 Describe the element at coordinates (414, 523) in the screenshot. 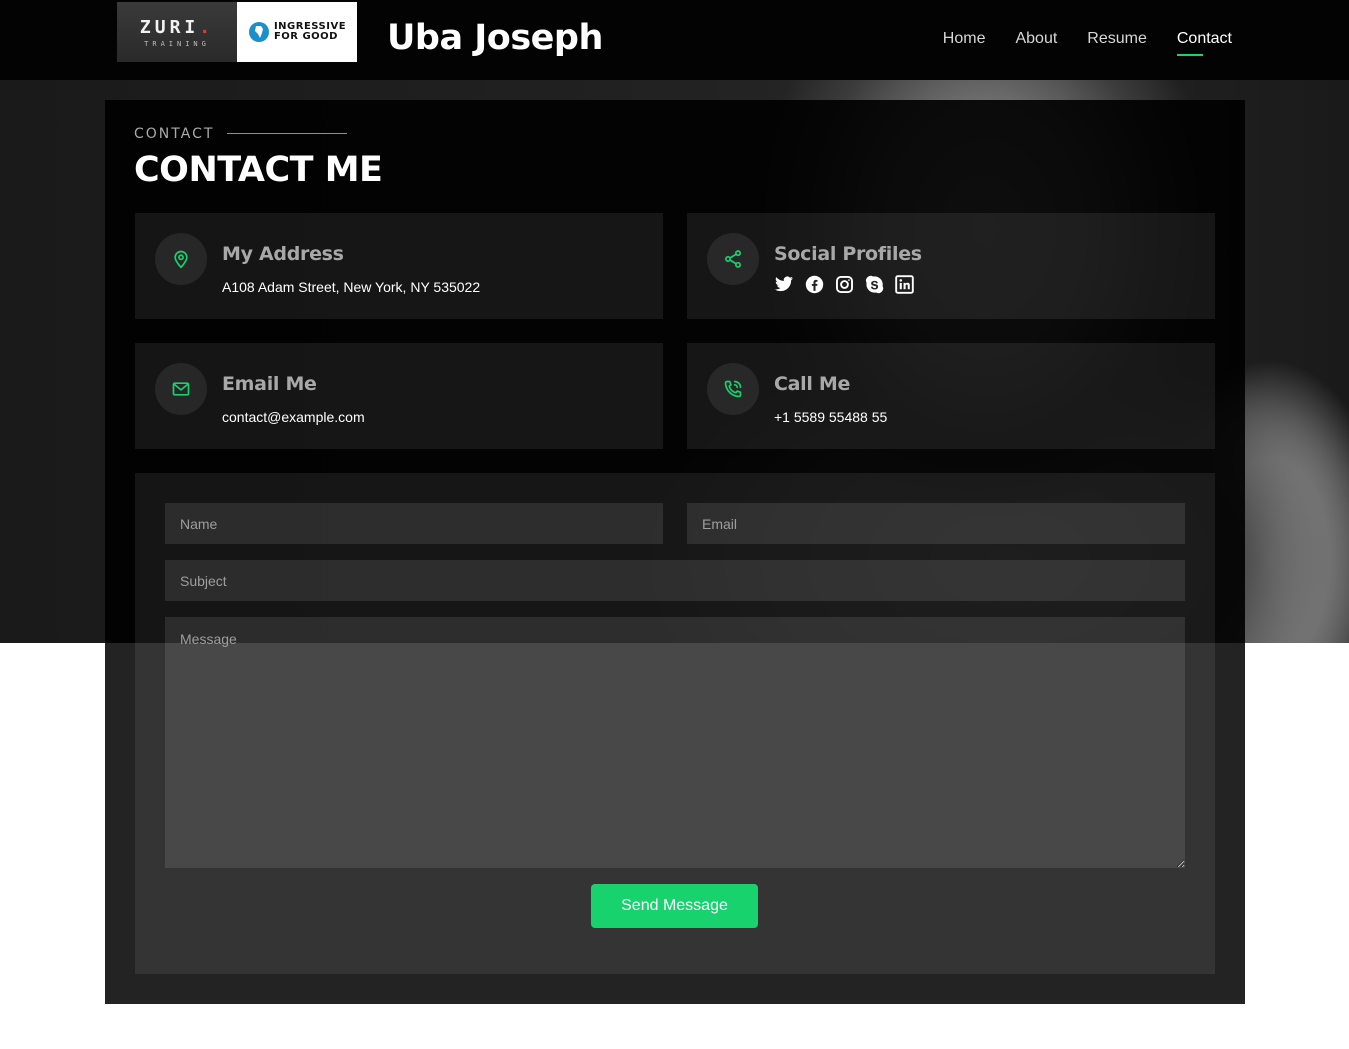

I see `name-input` at that location.